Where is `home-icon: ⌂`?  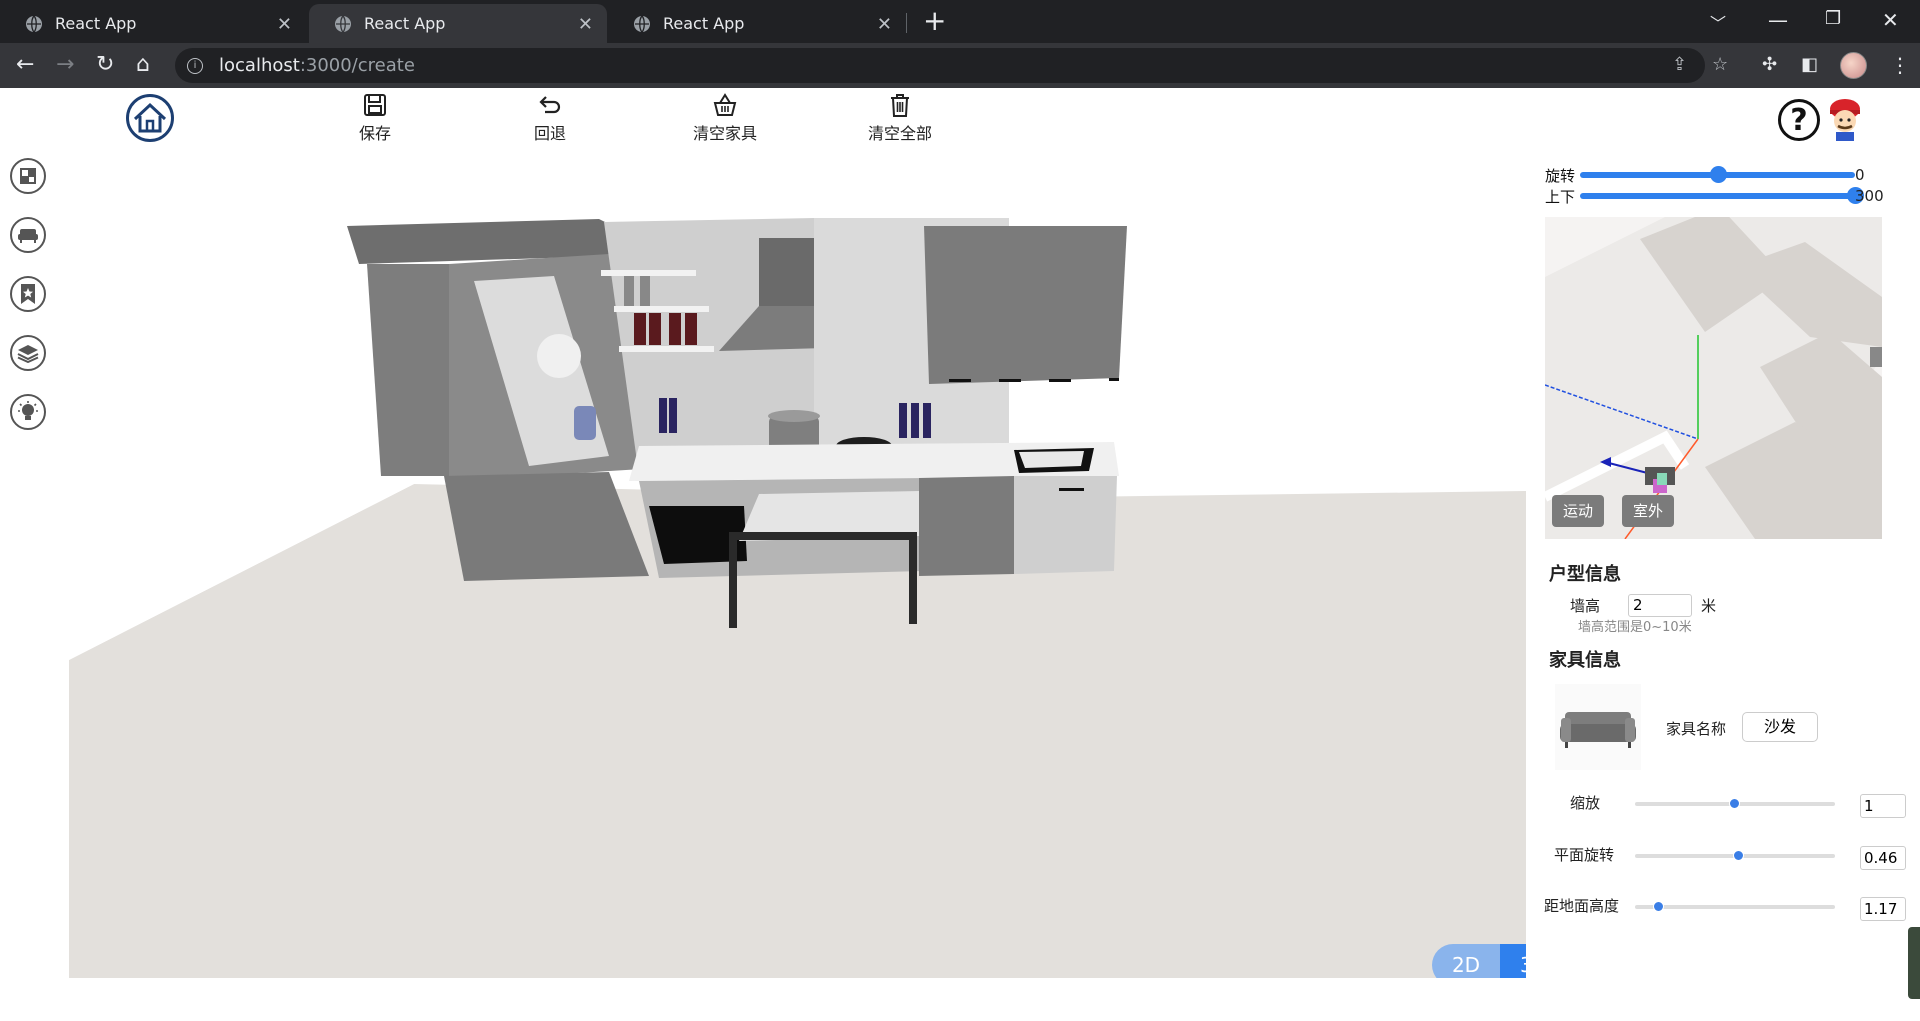
home-icon: ⌂ is located at coordinates (143, 64).